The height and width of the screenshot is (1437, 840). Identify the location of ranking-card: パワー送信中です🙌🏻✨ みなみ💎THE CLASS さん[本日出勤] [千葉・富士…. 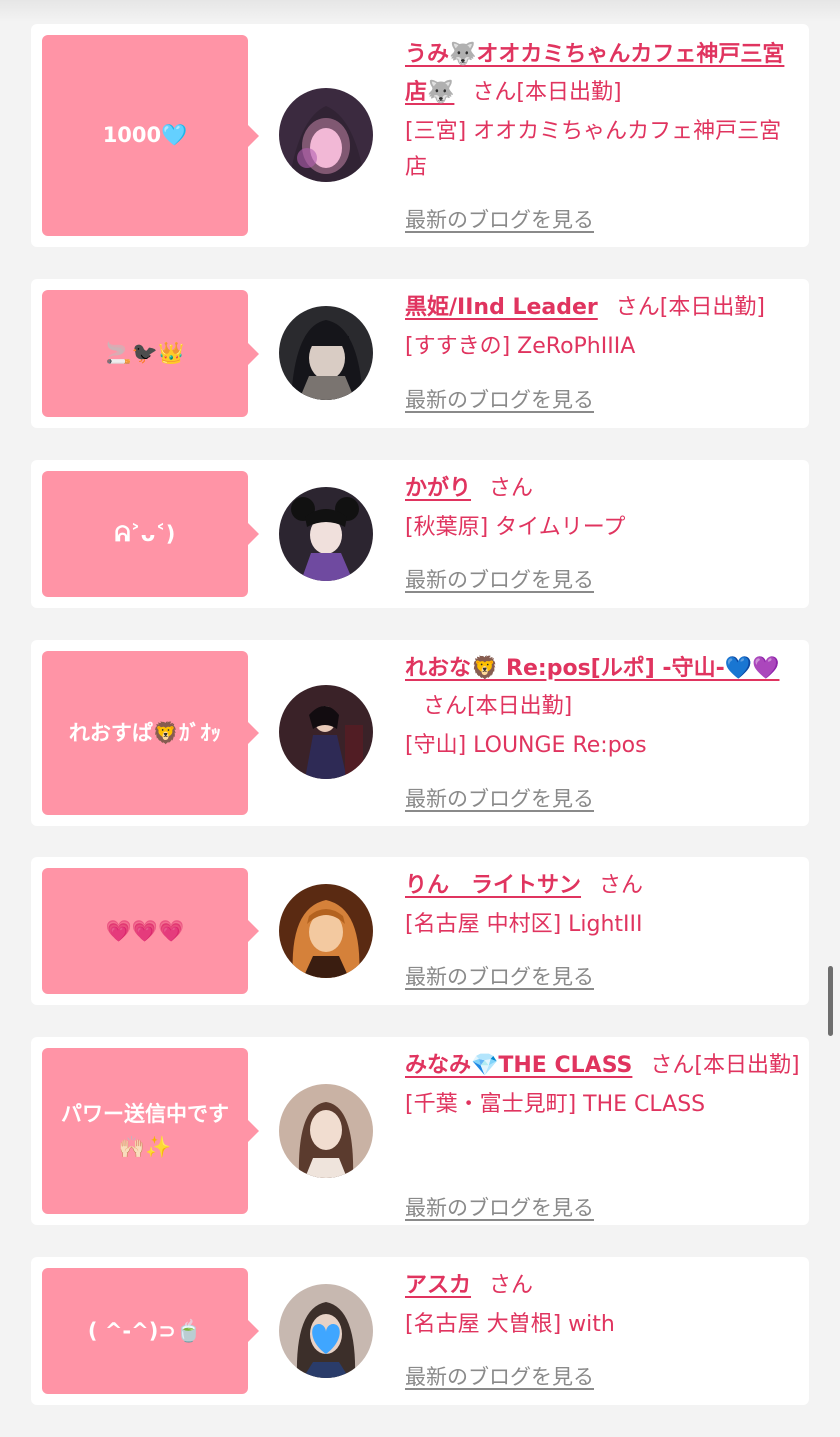
(420, 1131).